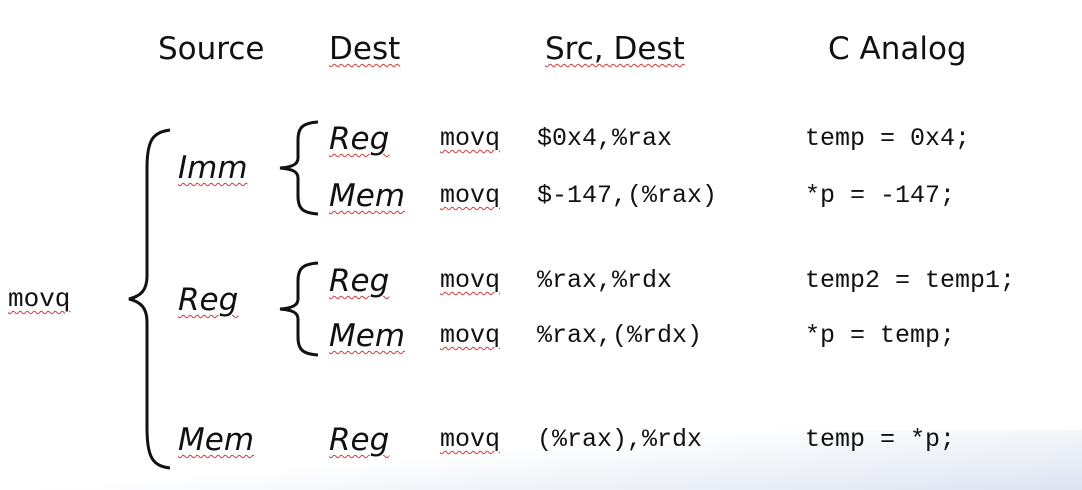 This screenshot has width=1082, height=490. I want to click on row-c-code: temp2 = temp1;, so click(910, 280).